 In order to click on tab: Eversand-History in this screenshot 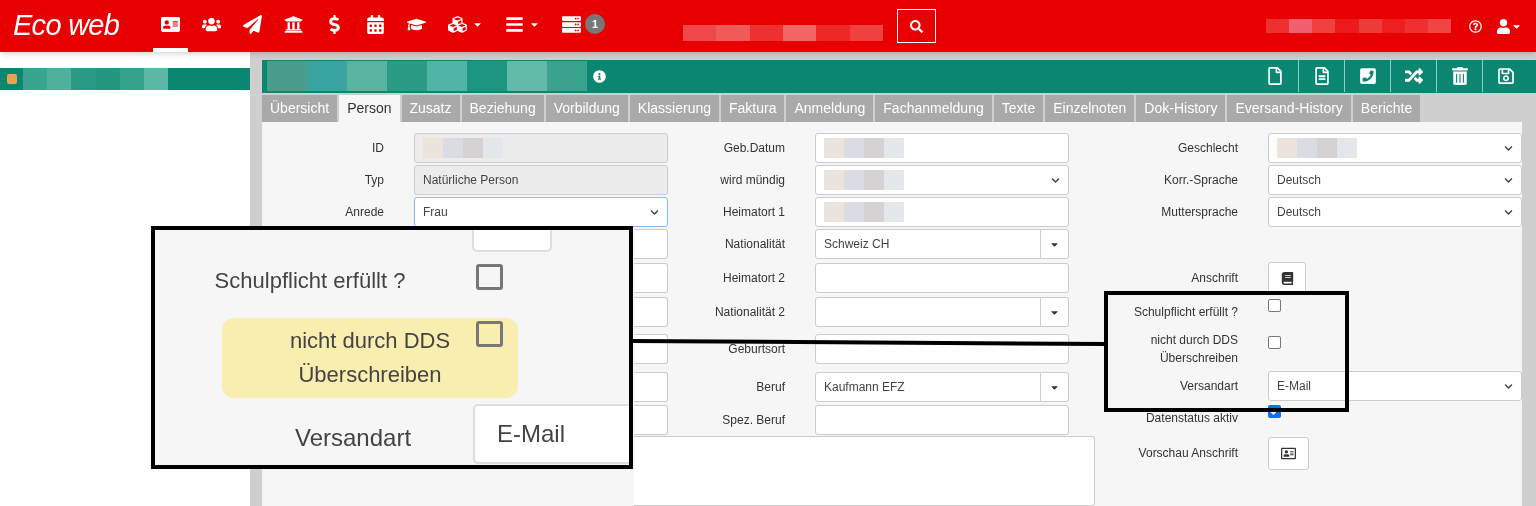, I will do `click(1289, 108)`.